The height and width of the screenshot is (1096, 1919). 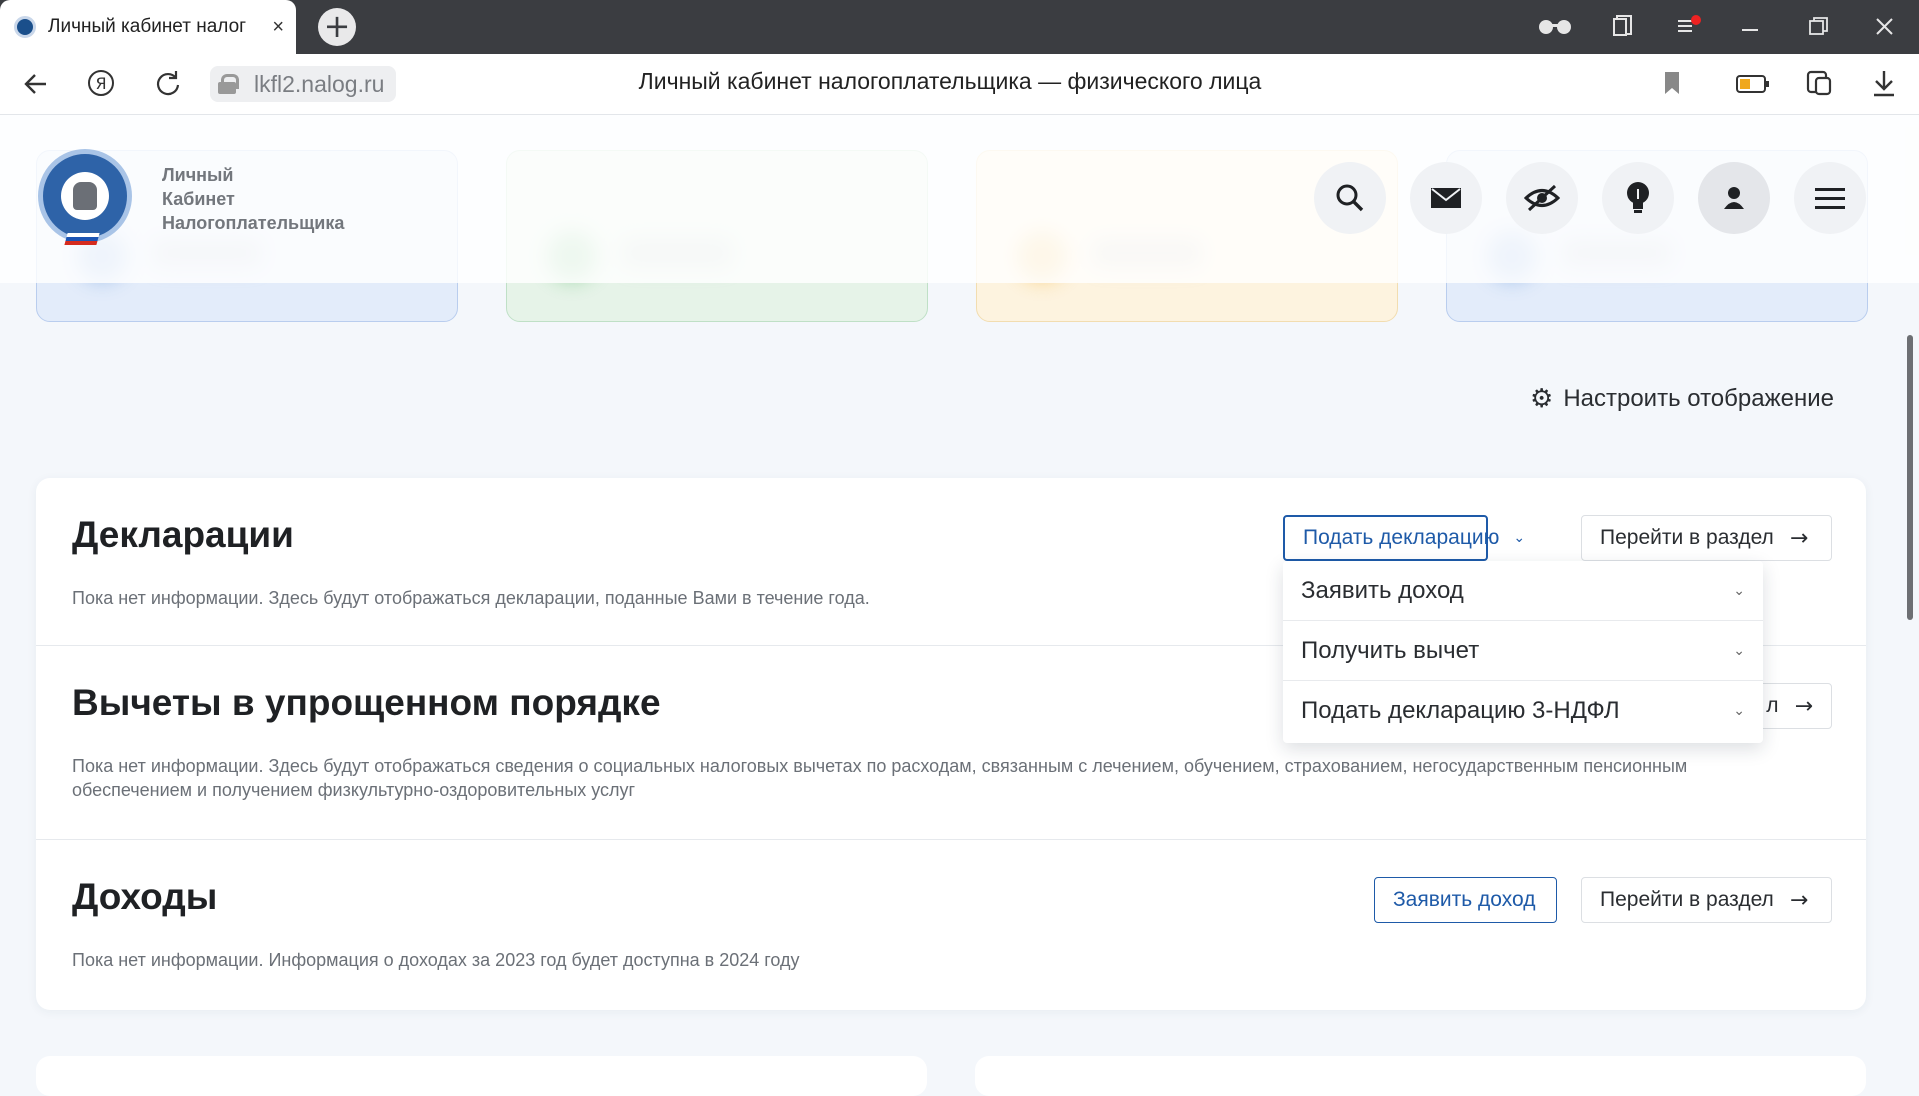 I want to click on dropdown-item-label: Подать декларацию 3-НДФЛ, so click(x=1460, y=710).